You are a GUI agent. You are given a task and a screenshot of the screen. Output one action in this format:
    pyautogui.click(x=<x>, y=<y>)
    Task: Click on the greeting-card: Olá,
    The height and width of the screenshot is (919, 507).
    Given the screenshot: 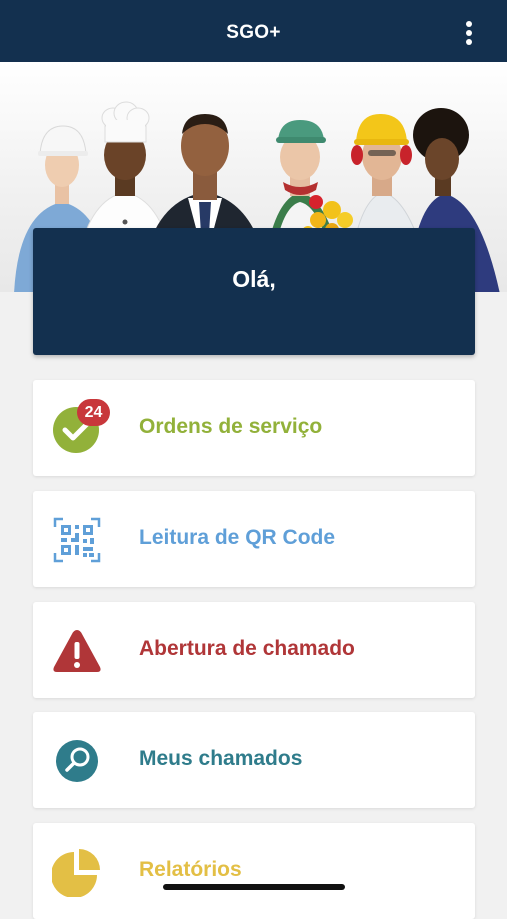 What is the action you would take?
    pyautogui.click(x=254, y=291)
    